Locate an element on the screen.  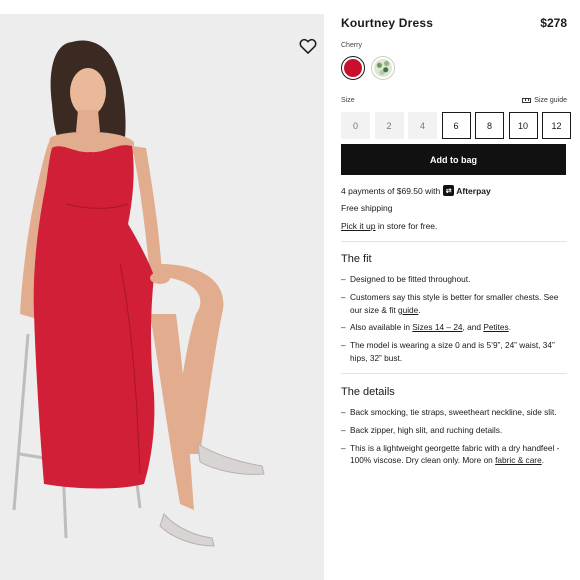
size-selector: 0 2 4 6 8 10 12 is located at coordinates (456, 125).